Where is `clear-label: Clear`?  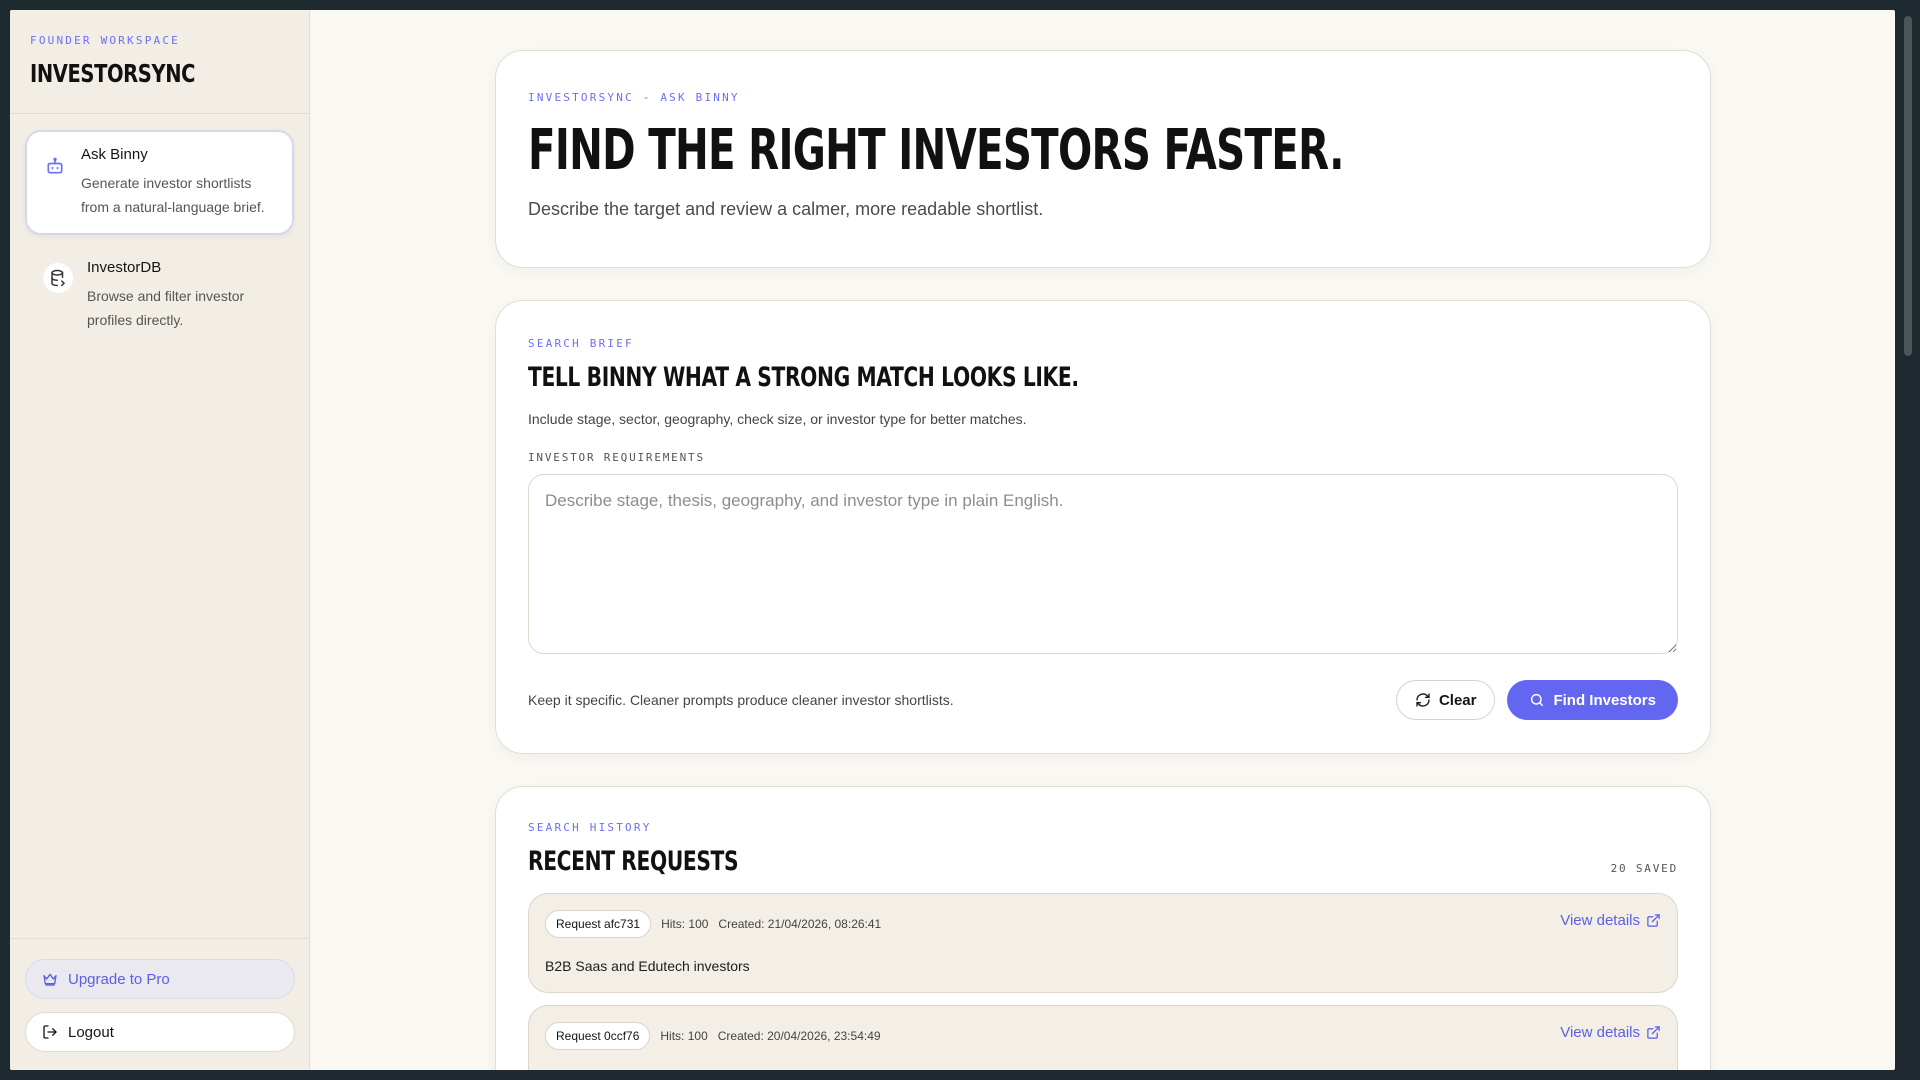
clear-label: Clear is located at coordinates (1457, 700).